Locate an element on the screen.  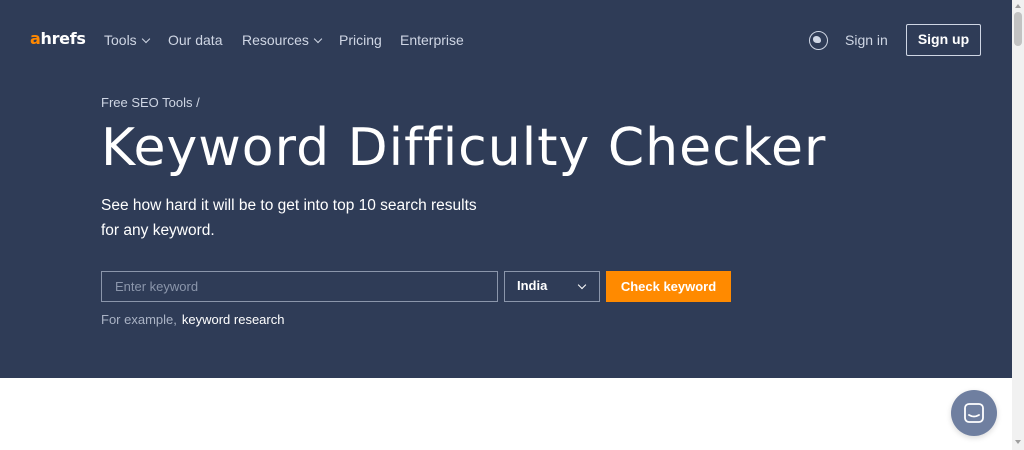
nav-item-label: Tools is located at coordinates (120, 40).